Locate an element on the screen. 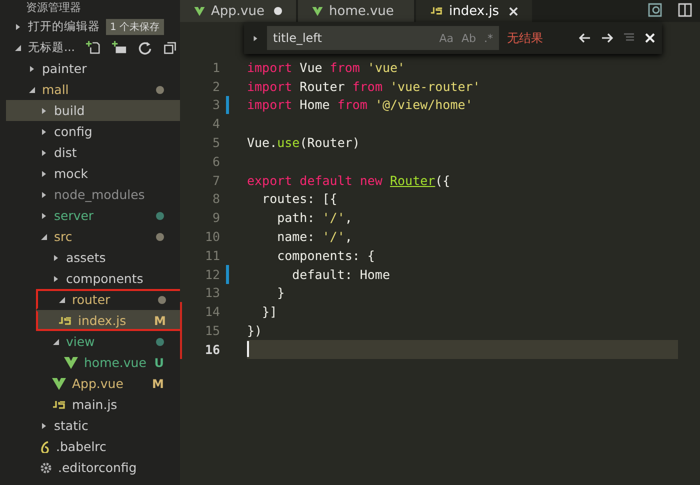  file-tree-item: mock is located at coordinates (93, 173).